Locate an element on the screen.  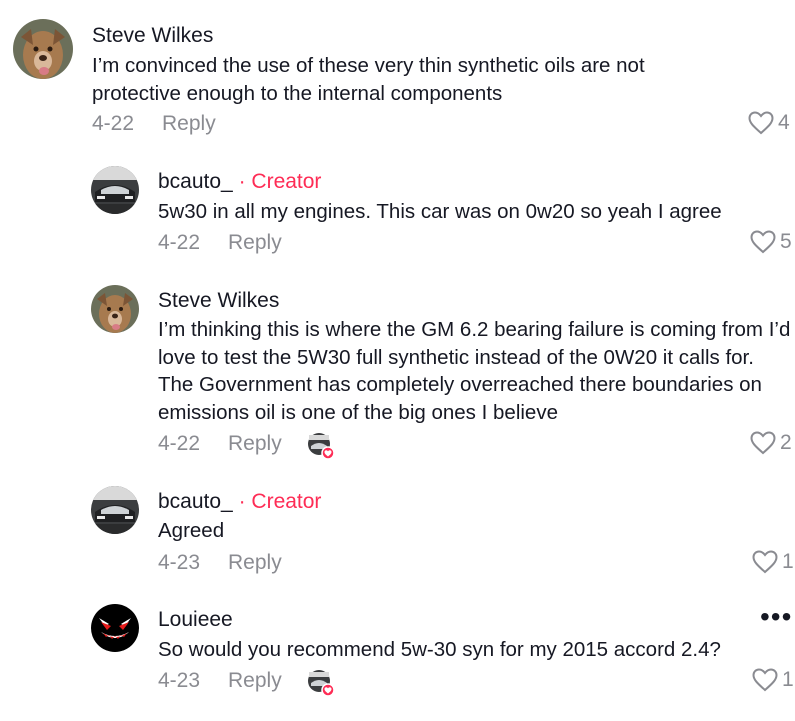
more-options-icon: ••• is located at coordinates (776, 617).